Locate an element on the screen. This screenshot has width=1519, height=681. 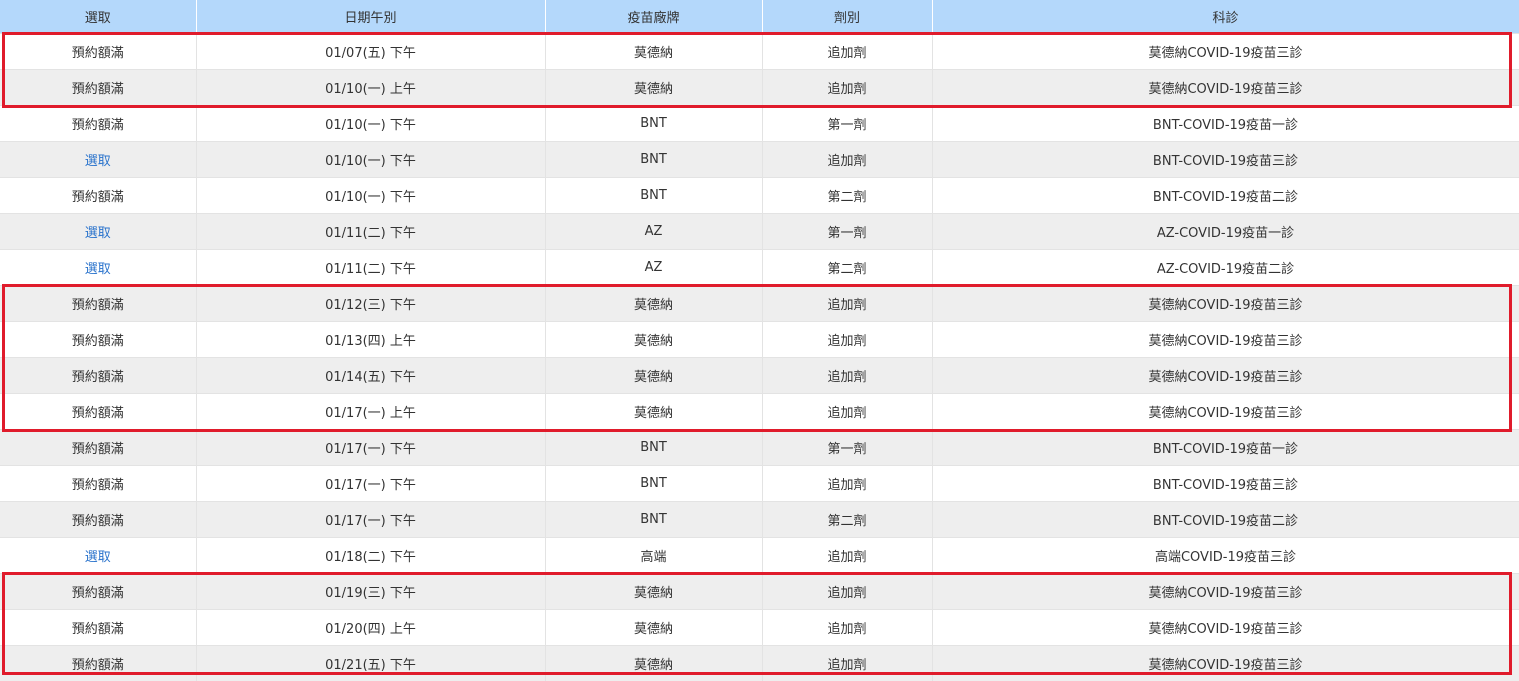
cell-date: 01/10(一) 上午 is located at coordinates (370, 88).